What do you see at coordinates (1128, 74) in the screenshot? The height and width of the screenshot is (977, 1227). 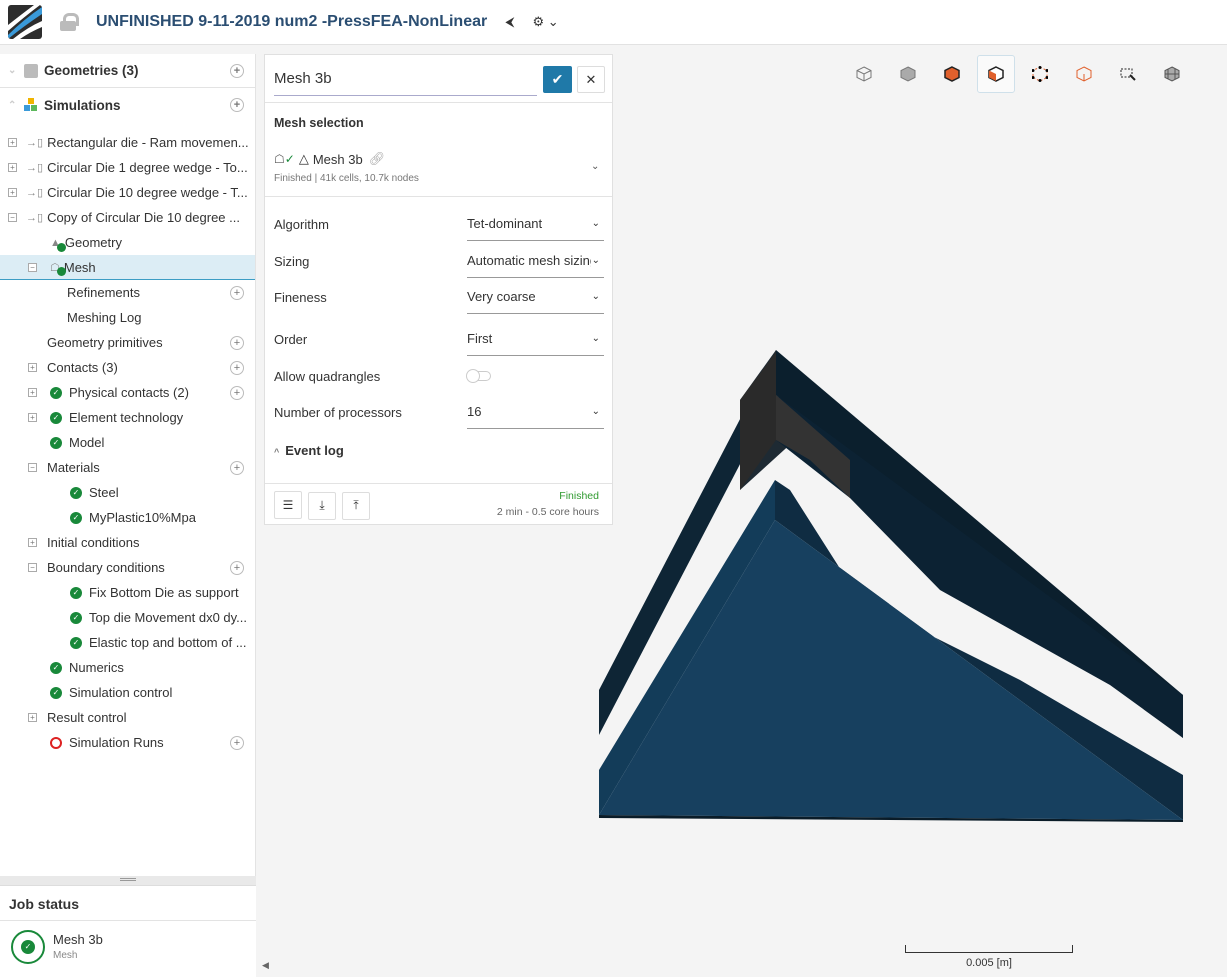 I see `box-select-icon` at bounding box center [1128, 74].